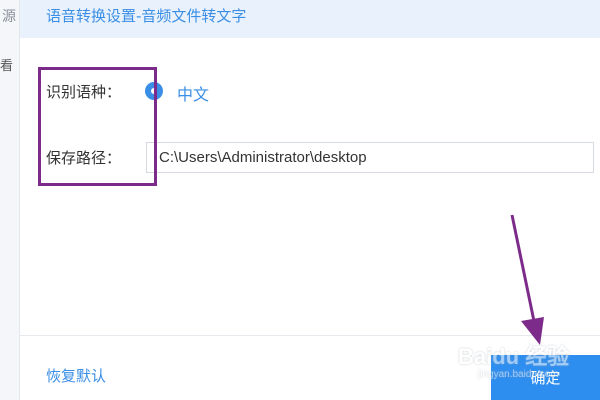 Image resolution: width=600 pixels, height=400 pixels. Describe the element at coordinates (7, 66) in the screenshot. I see `background-app-text: 看` at that location.